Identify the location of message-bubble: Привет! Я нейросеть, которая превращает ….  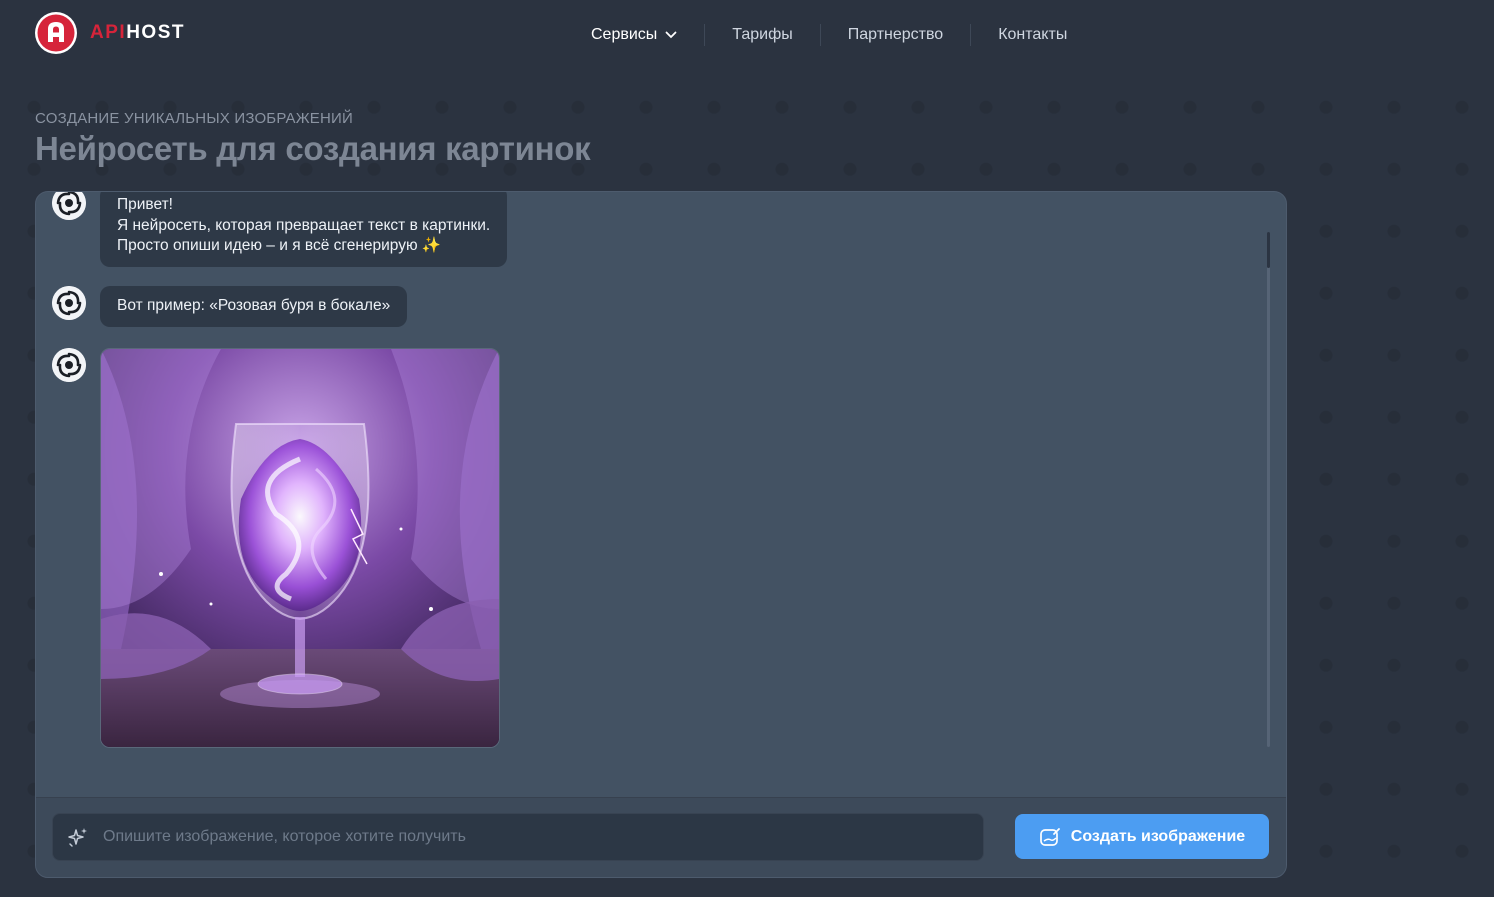
(304, 229).